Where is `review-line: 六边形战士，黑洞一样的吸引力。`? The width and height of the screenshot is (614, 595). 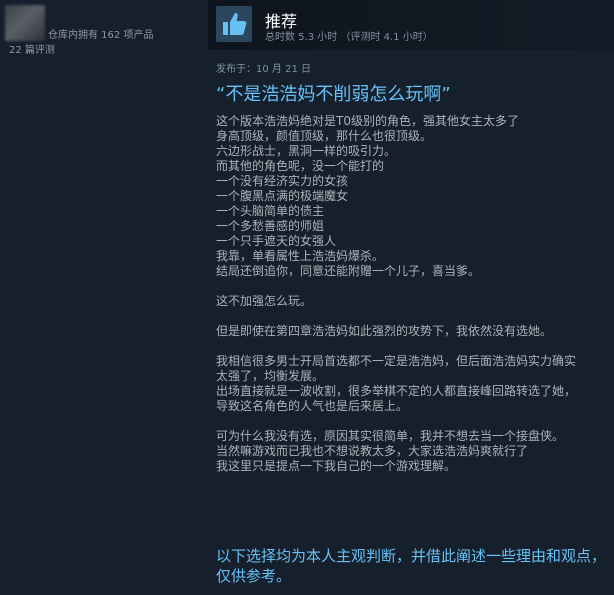
review-line: 六边形战士，黑洞一样的吸引力。 is located at coordinates (306, 151).